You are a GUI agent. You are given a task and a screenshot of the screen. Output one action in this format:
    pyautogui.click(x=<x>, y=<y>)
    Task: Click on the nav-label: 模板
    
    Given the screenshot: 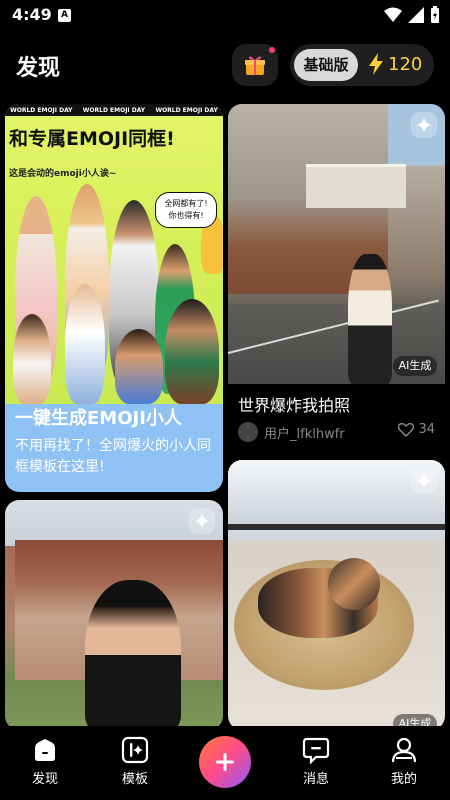 What is the action you would take?
    pyautogui.click(x=134, y=779)
    